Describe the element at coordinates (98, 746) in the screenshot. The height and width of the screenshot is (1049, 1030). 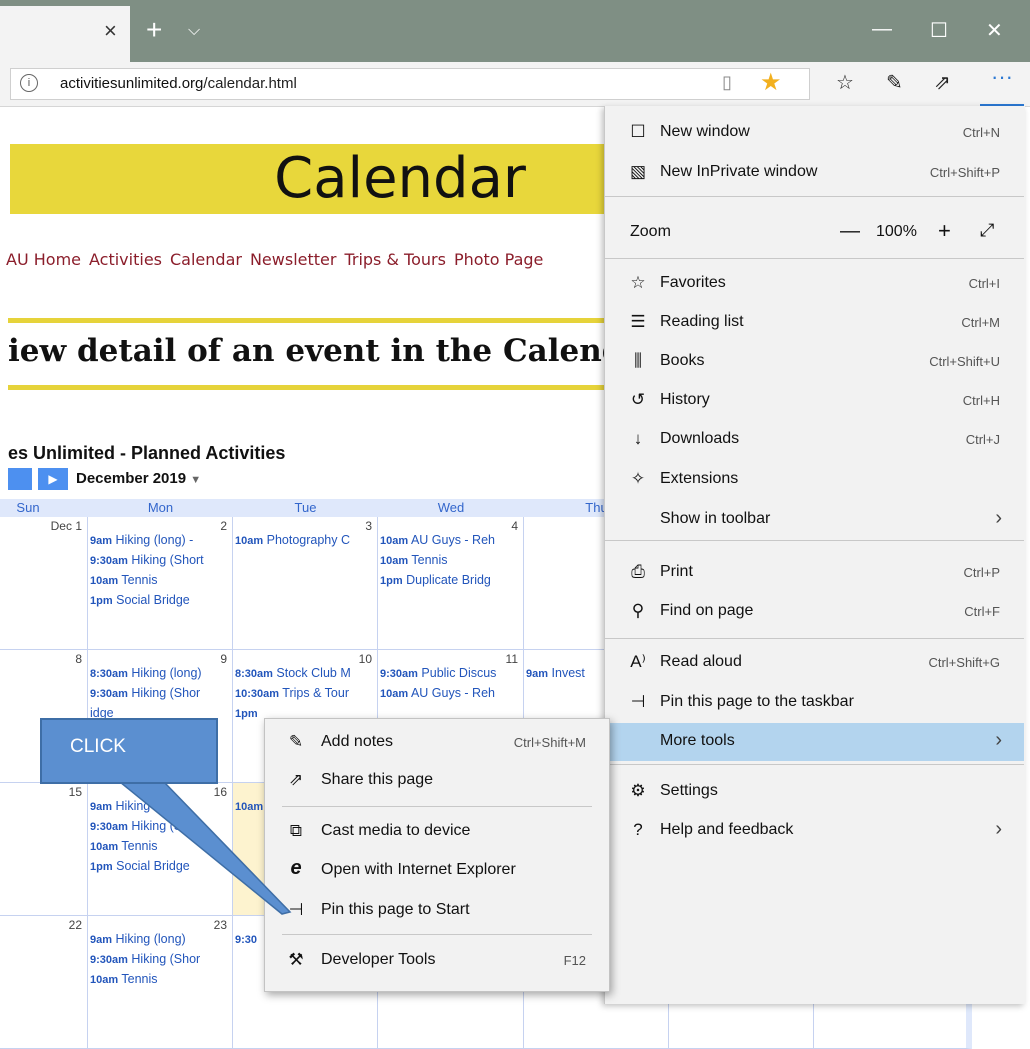
I see `callout-label: CLICK` at that location.